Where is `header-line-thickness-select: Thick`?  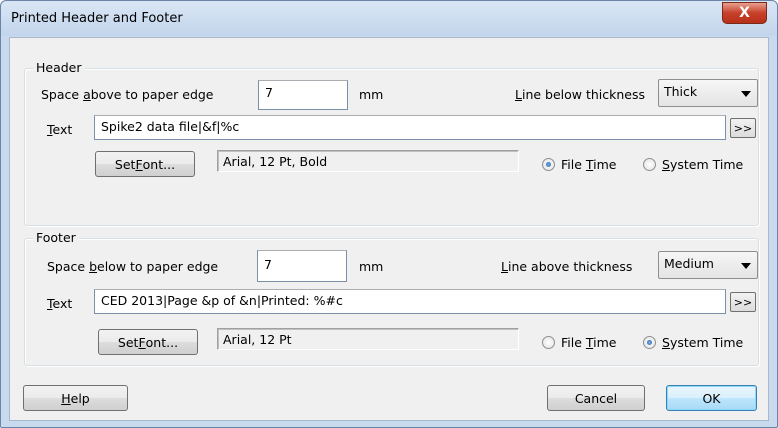
header-line-thickness-select: Thick is located at coordinates (708, 93).